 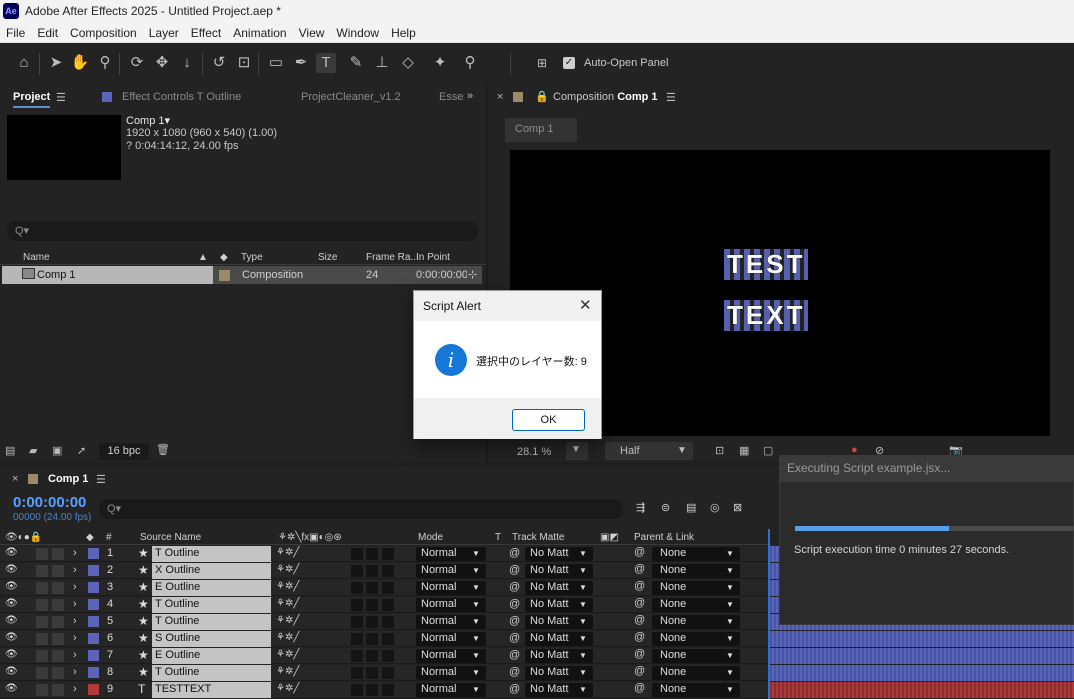 What do you see at coordinates (326, 63) in the screenshot?
I see `type-tool-icon: T` at bounding box center [326, 63].